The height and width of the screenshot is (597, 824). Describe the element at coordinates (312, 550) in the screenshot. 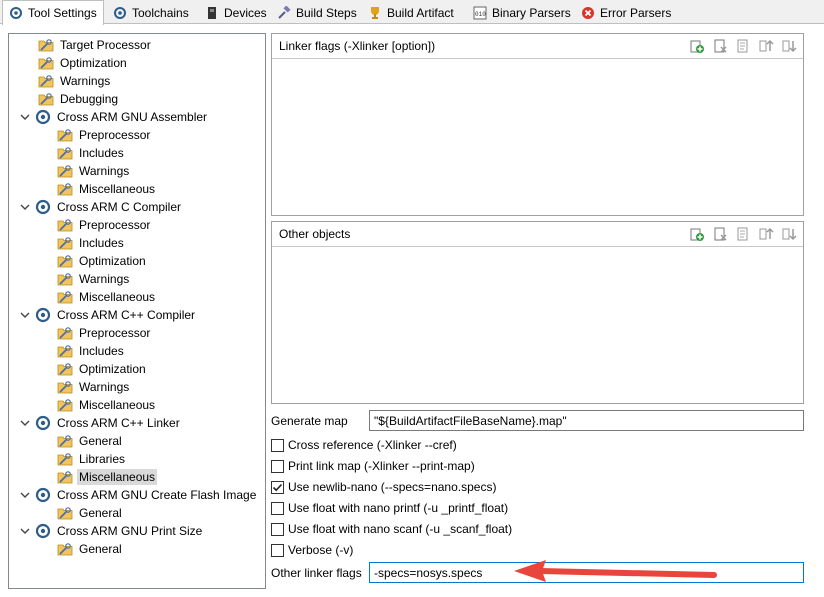

I see `option-checkbox-row: Verbose (-v)` at that location.